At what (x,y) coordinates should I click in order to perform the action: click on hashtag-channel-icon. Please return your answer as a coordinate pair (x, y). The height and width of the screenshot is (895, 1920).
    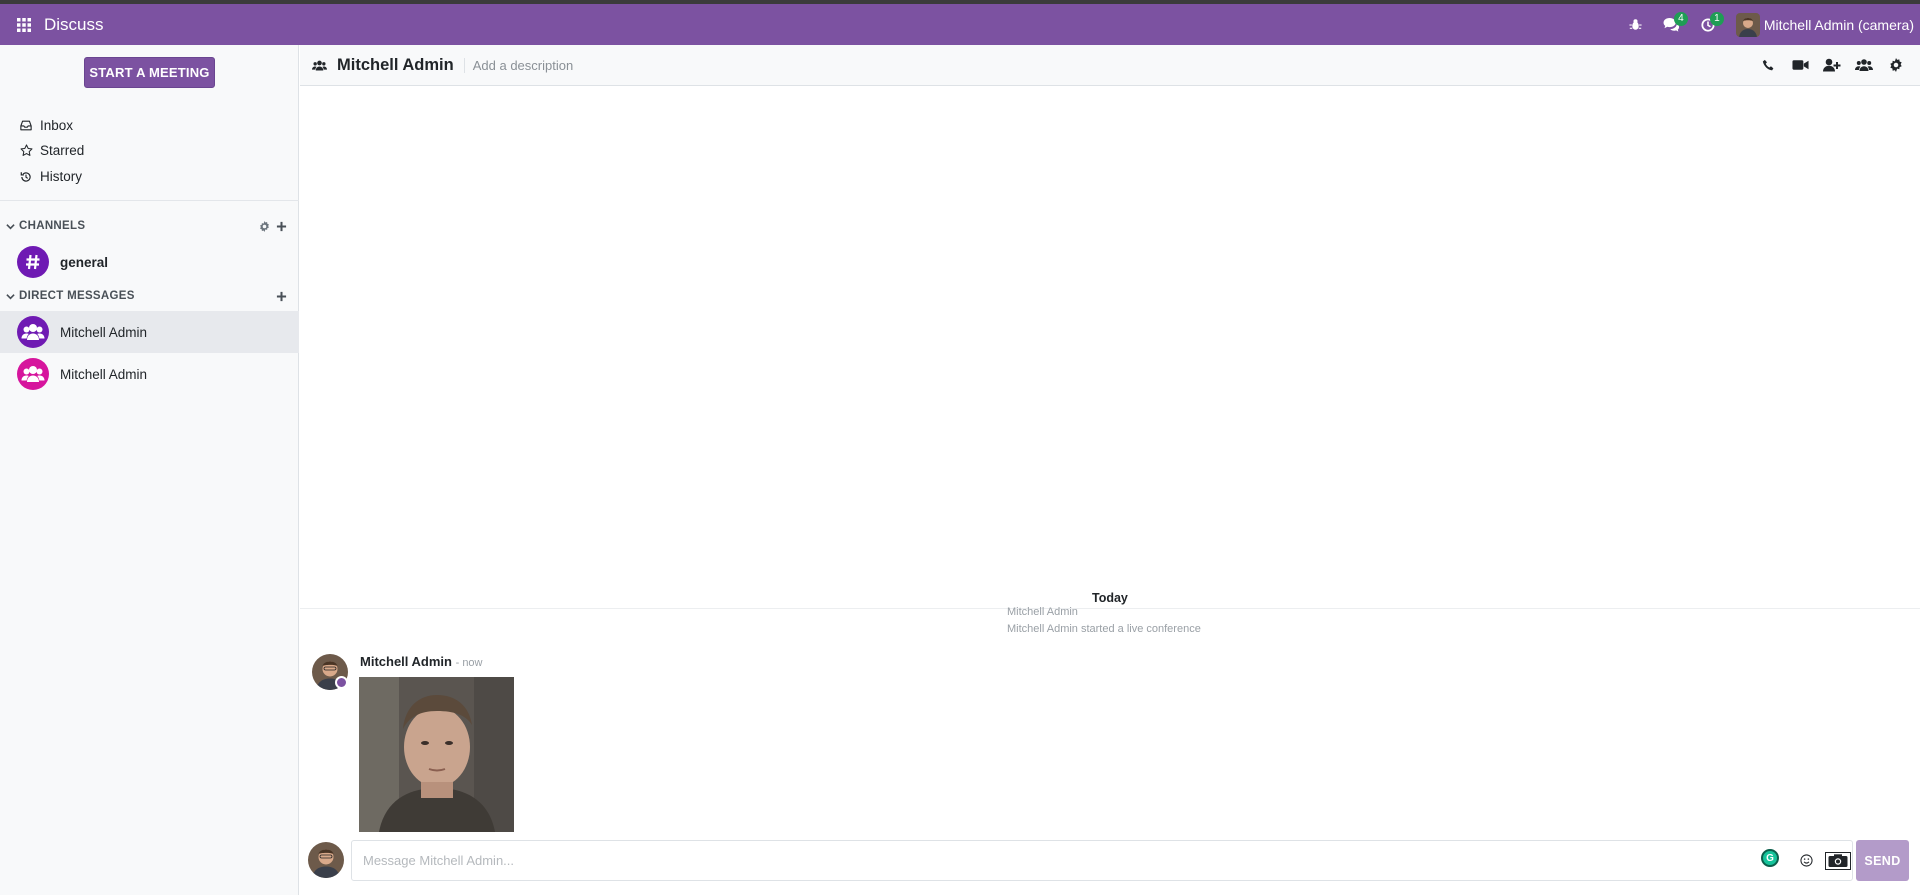
    Looking at the image, I should click on (33, 262).